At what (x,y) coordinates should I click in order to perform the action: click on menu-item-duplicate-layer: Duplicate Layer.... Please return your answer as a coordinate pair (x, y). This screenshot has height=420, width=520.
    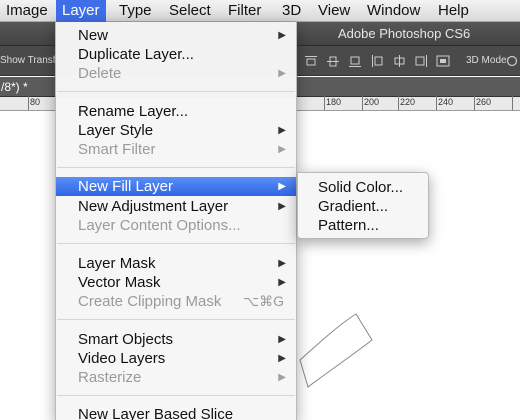
    Looking at the image, I should click on (176, 54).